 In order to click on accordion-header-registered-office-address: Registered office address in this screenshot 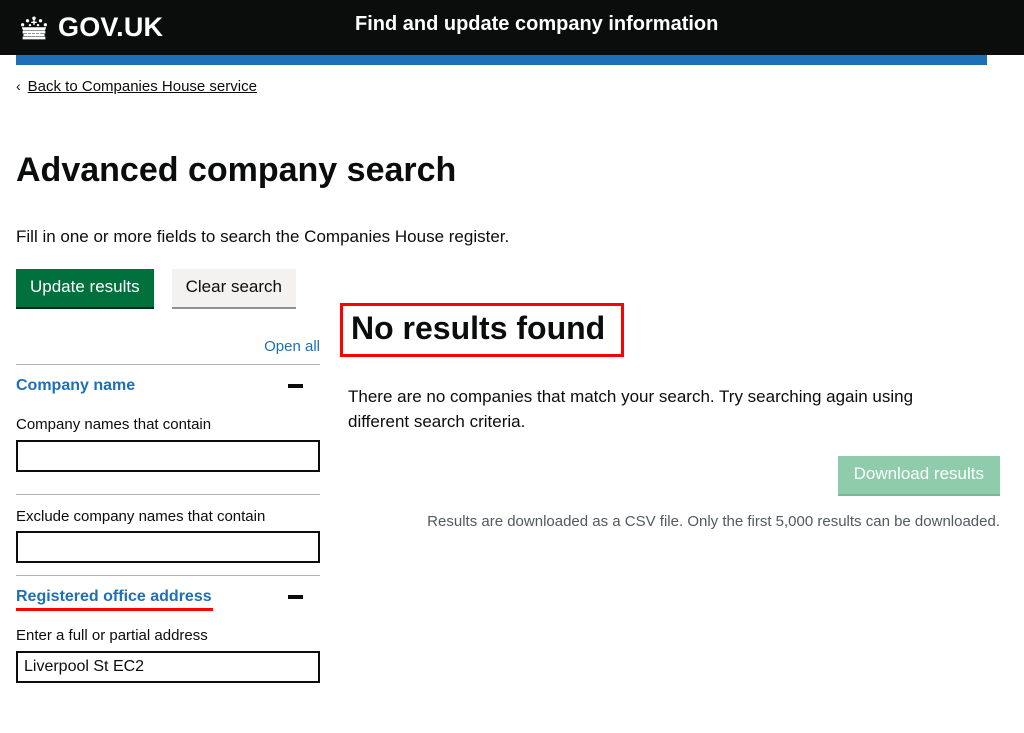, I will do `click(168, 595)`.